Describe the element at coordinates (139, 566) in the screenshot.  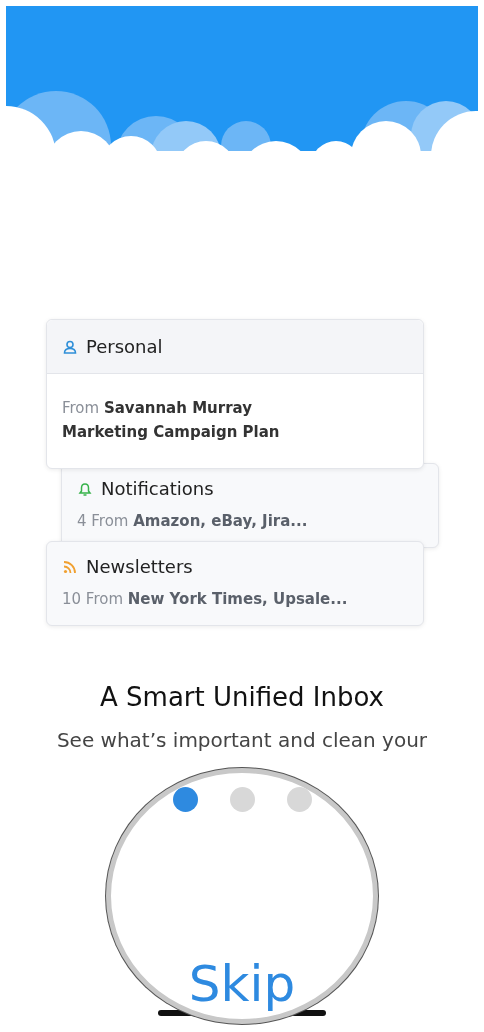
I see `category-title: Newsletters` at that location.